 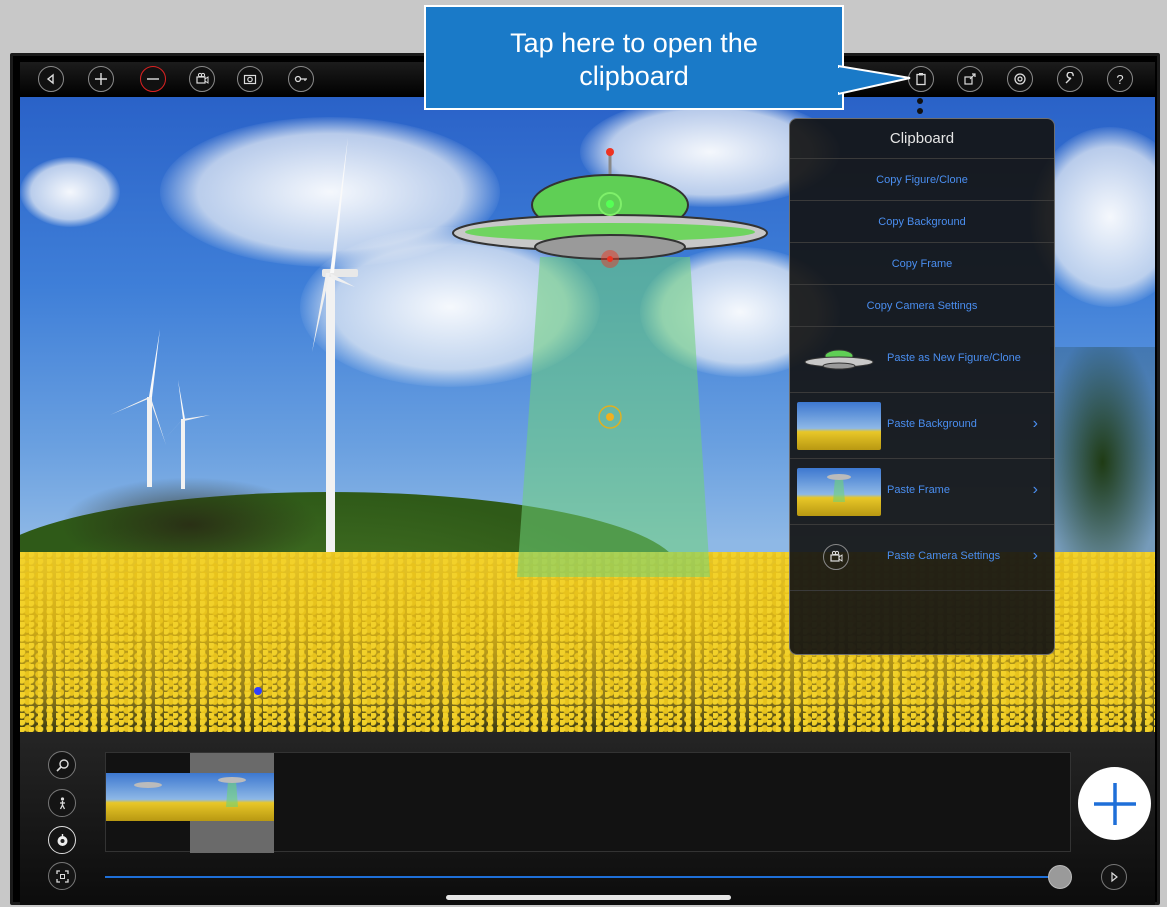 What do you see at coordinates (839, 426) in the screenshot?
I see `background-thumbnail` at bounding box center [839, 426].